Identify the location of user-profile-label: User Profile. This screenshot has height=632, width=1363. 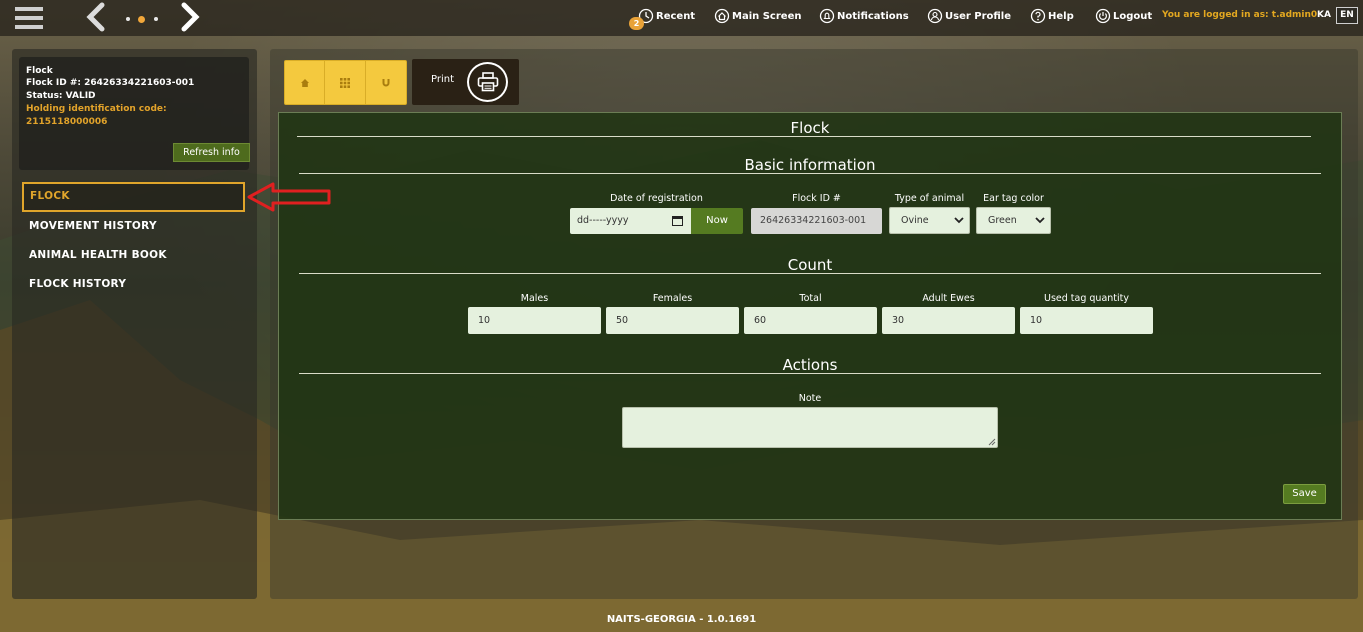
(978, 16).